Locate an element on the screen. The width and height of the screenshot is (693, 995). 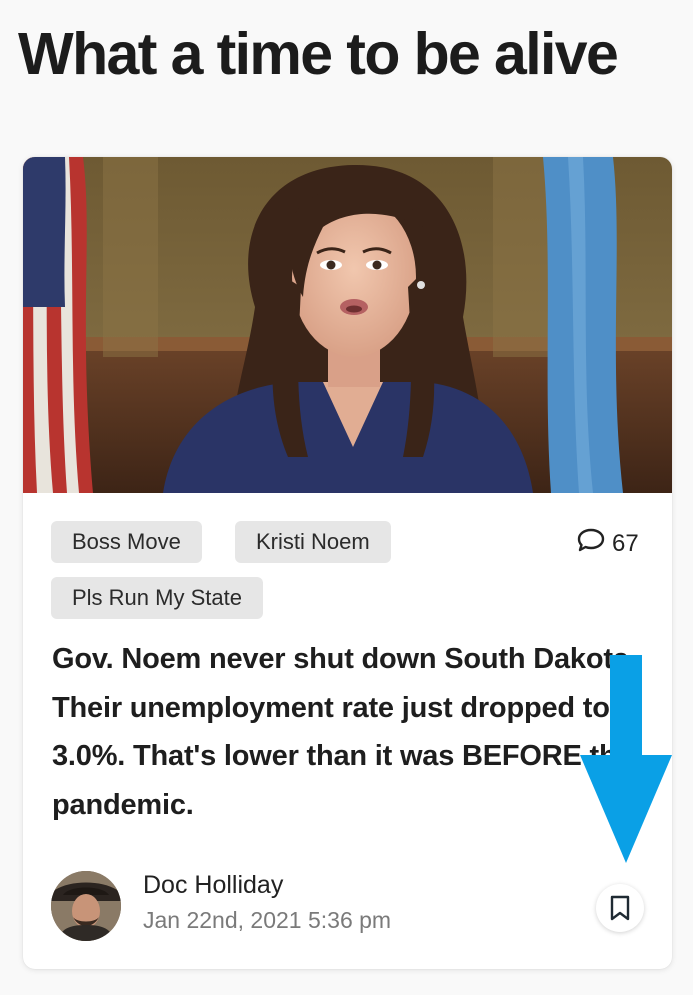
bookmark-icon is located at coordinates (620, 908).